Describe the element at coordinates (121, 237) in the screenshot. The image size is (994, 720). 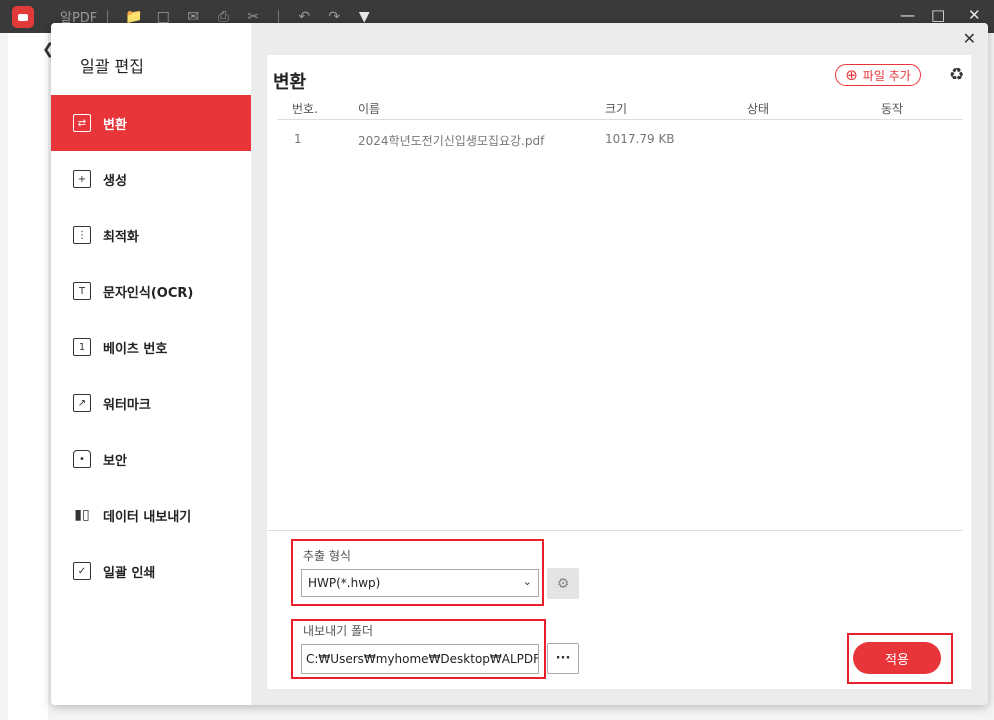
I see `sidebar-item-label: 최적화` at that location.